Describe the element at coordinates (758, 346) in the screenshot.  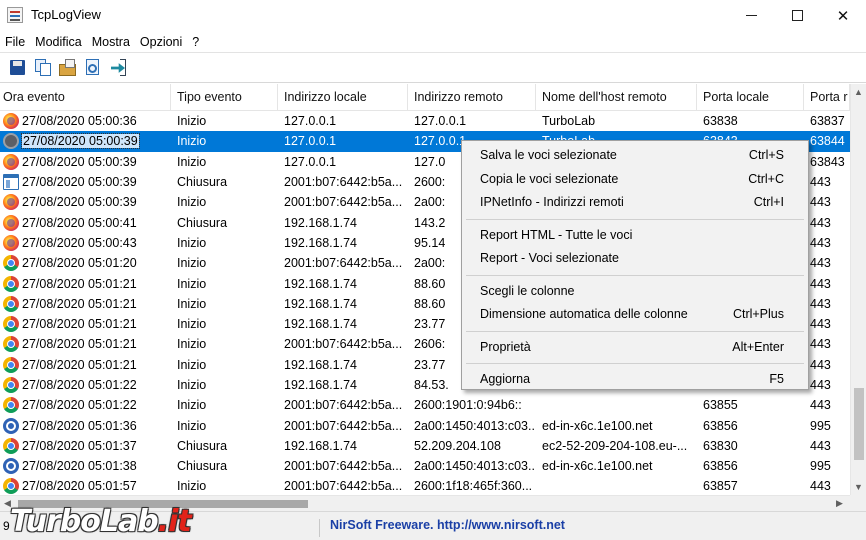
I see `context-menu-item-shortcut: Alt+Enter` at that location.